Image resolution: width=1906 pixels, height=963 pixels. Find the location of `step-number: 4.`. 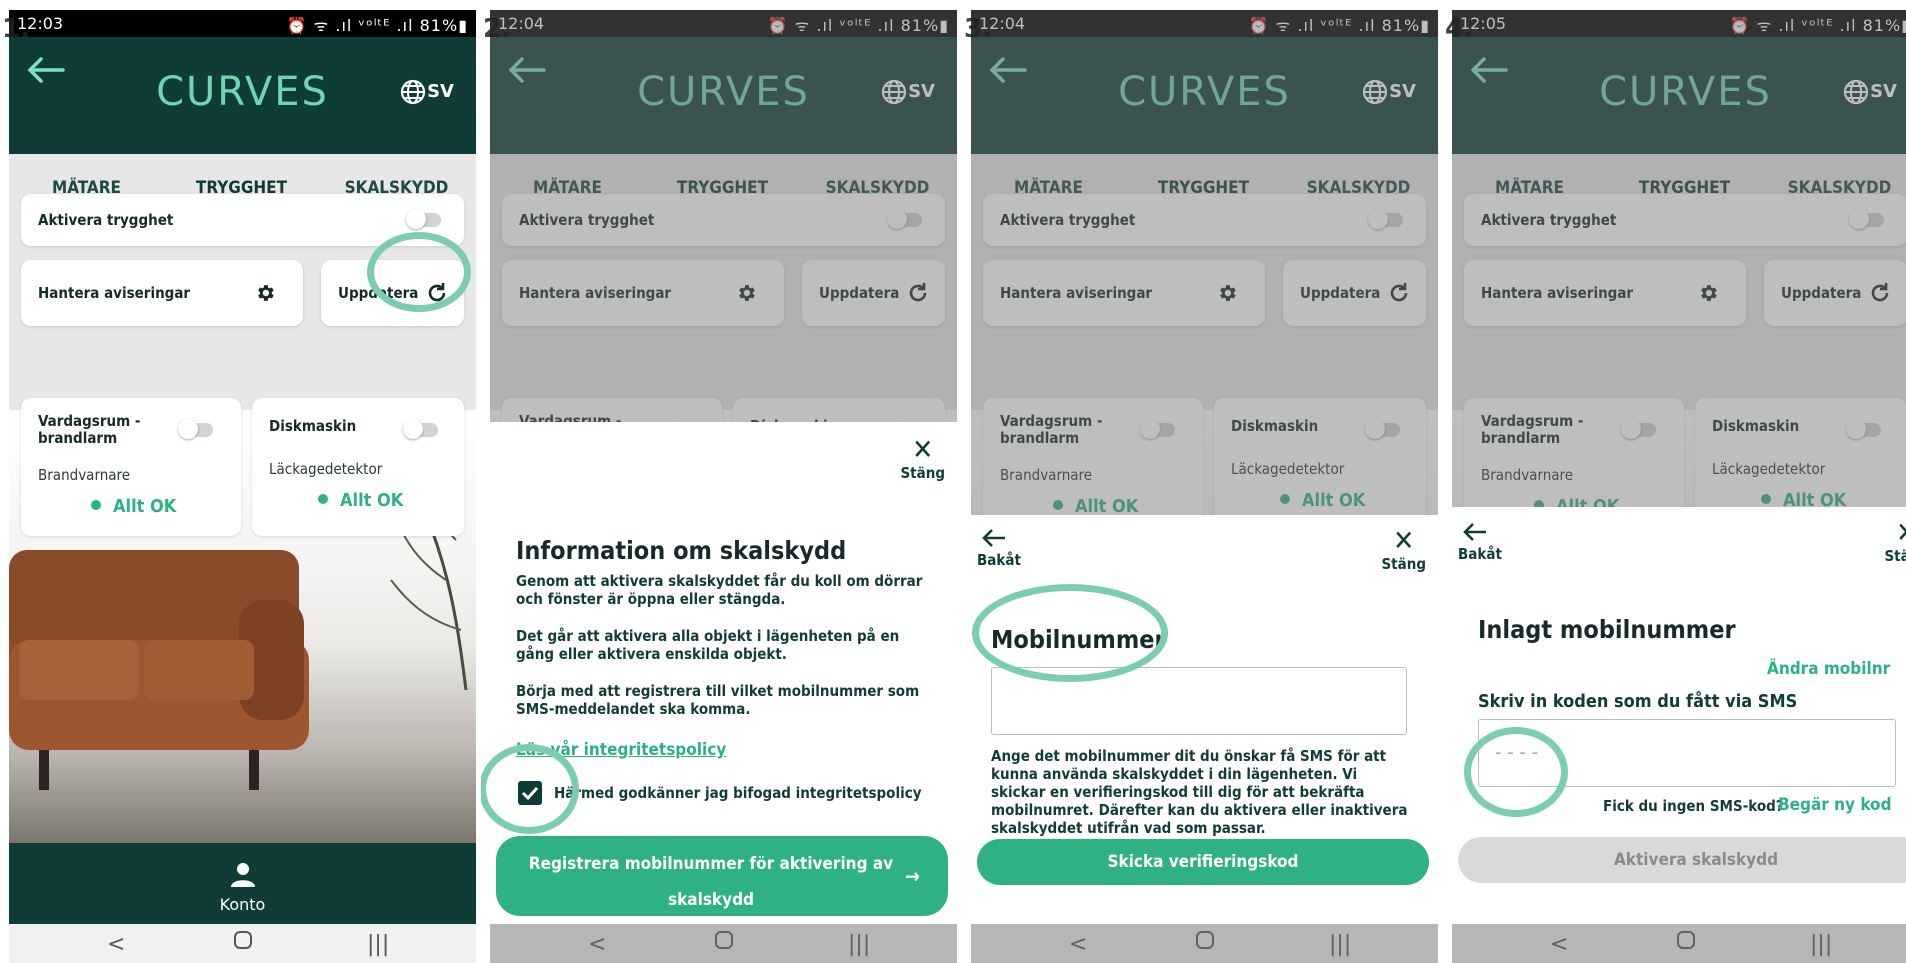

step-number: 4. is located at coordinates (1459, 29).